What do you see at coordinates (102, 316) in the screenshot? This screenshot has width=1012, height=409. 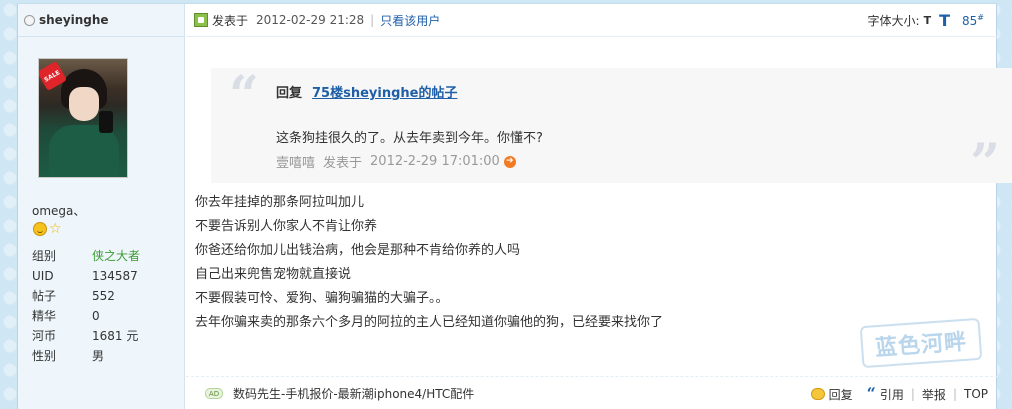 I see `info-row-digest: 精华 0` at bounding box center [102, 316].